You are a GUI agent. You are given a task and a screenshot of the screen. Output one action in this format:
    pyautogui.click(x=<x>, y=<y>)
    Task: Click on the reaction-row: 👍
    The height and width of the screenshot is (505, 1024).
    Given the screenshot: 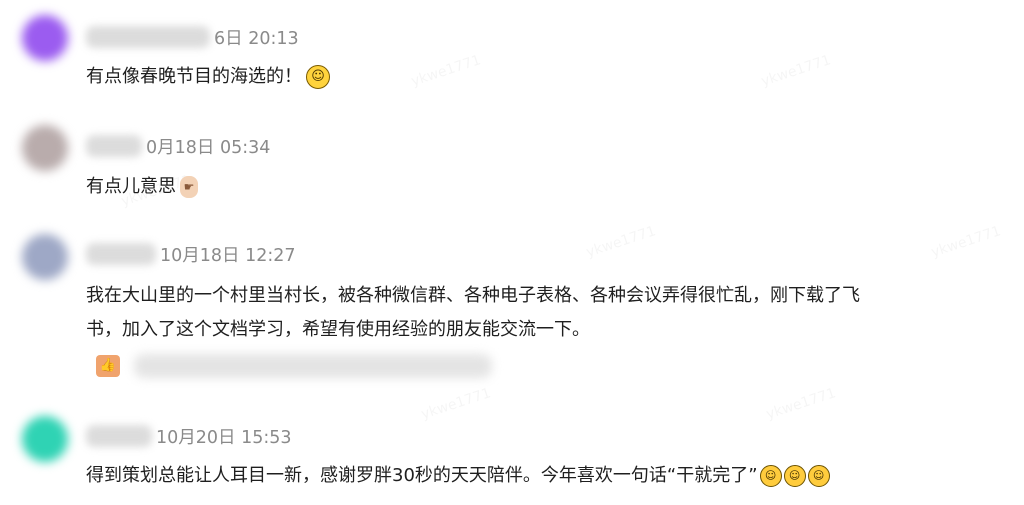 What is the action you would take?
    pyautogui.click(x=294, y=366)
    